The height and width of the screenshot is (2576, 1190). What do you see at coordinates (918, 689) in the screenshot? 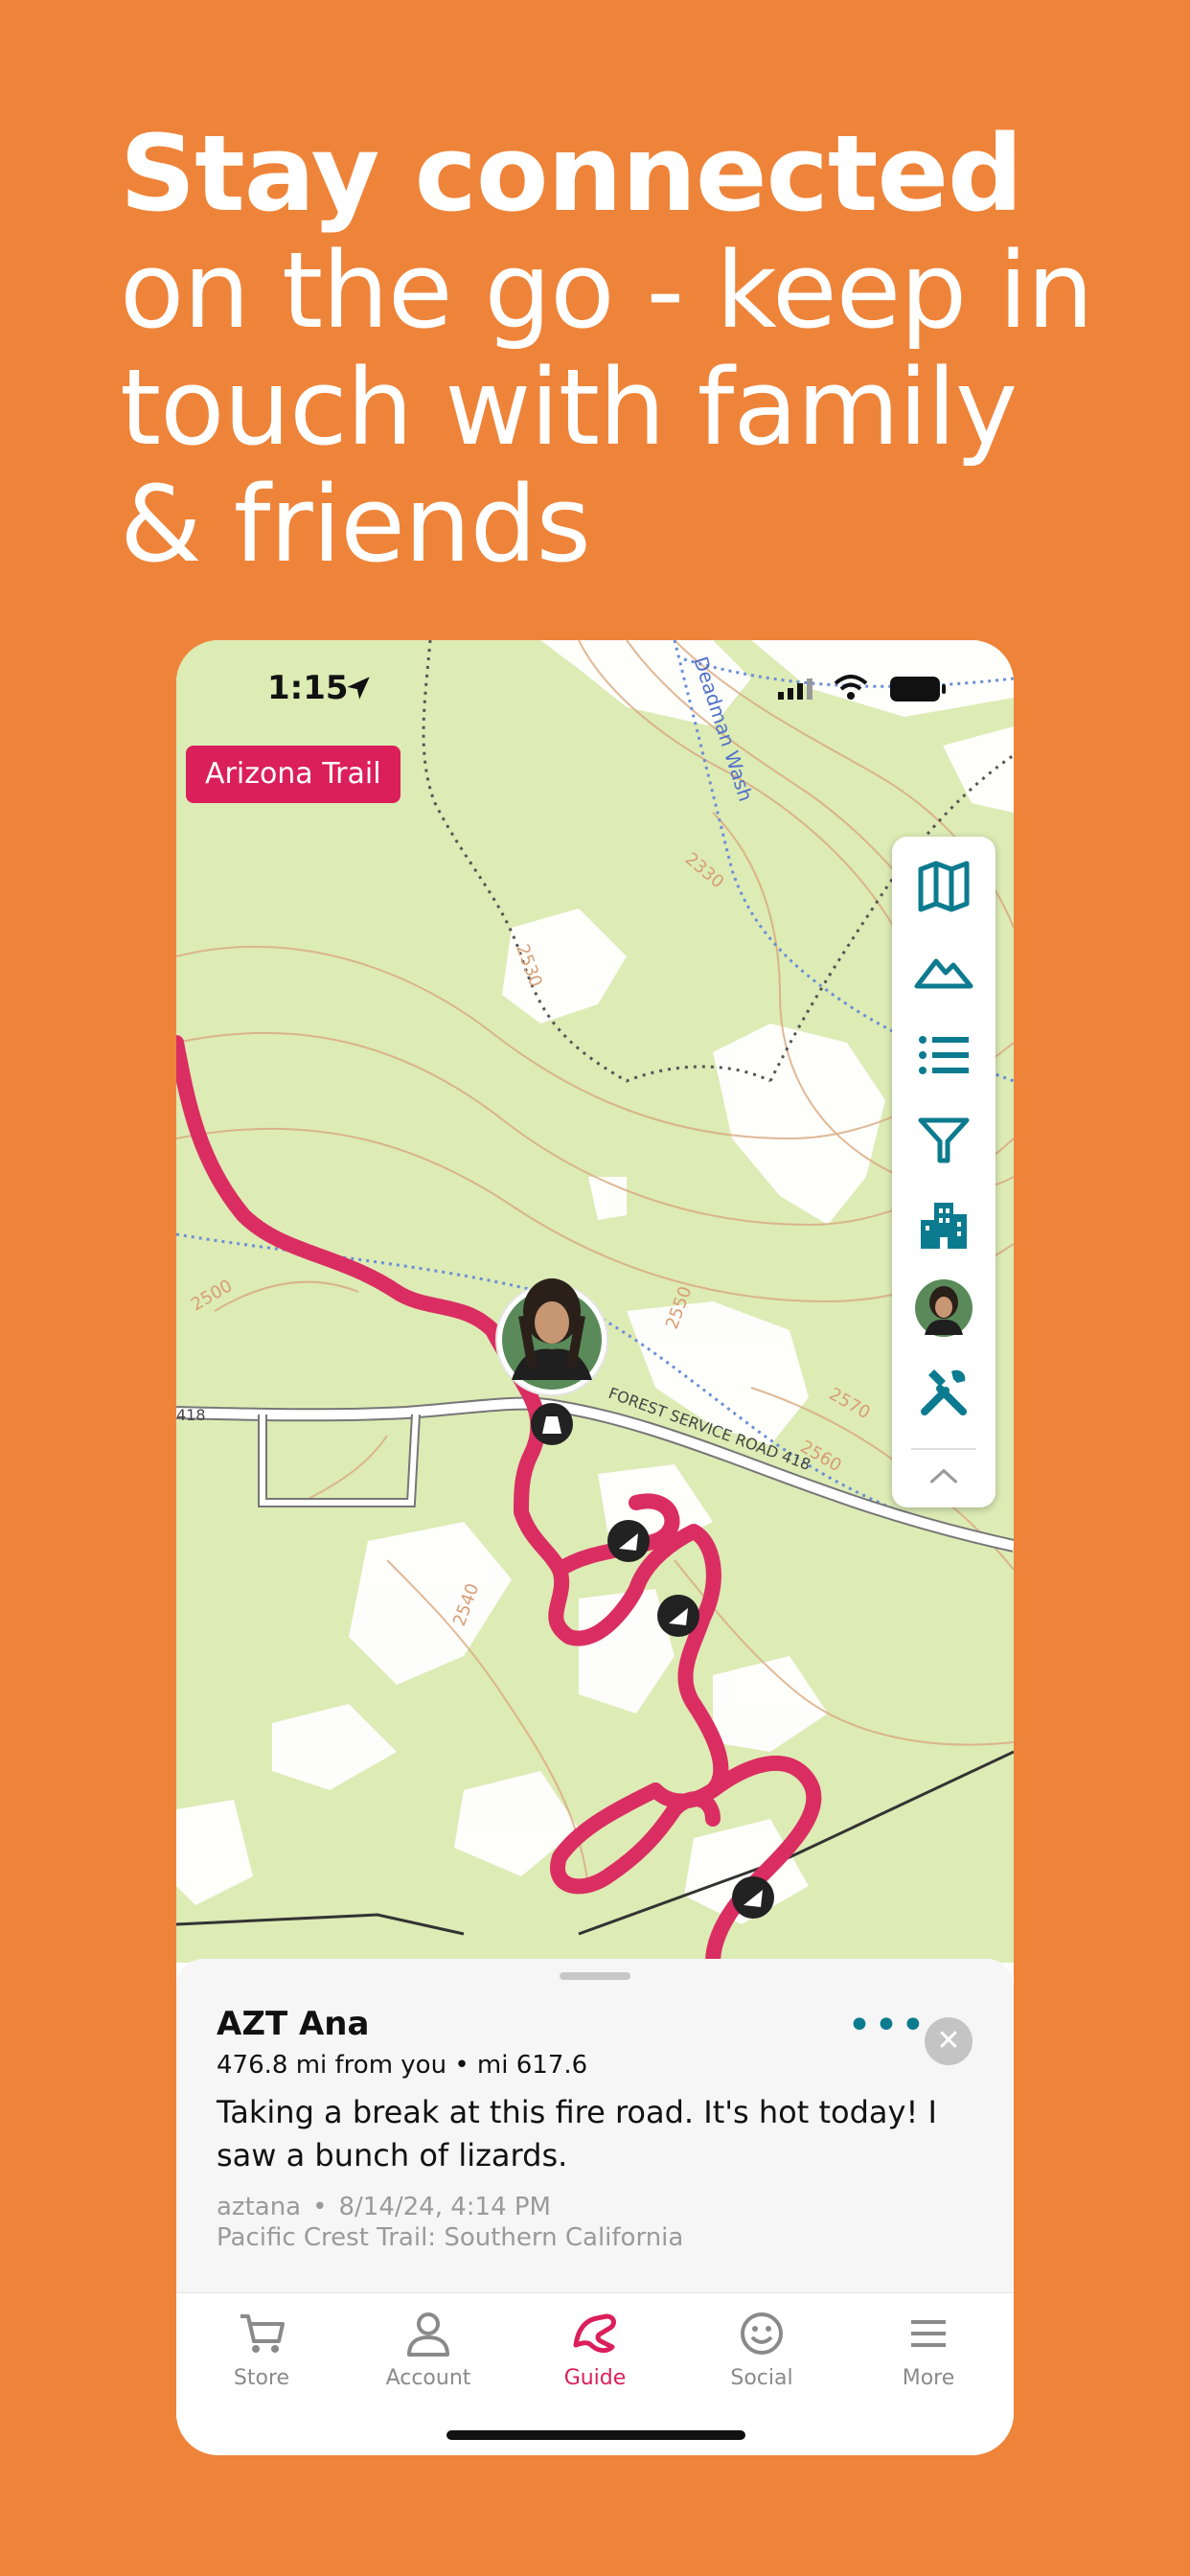
I see `battery-icon` at bounding box center [918, 689].